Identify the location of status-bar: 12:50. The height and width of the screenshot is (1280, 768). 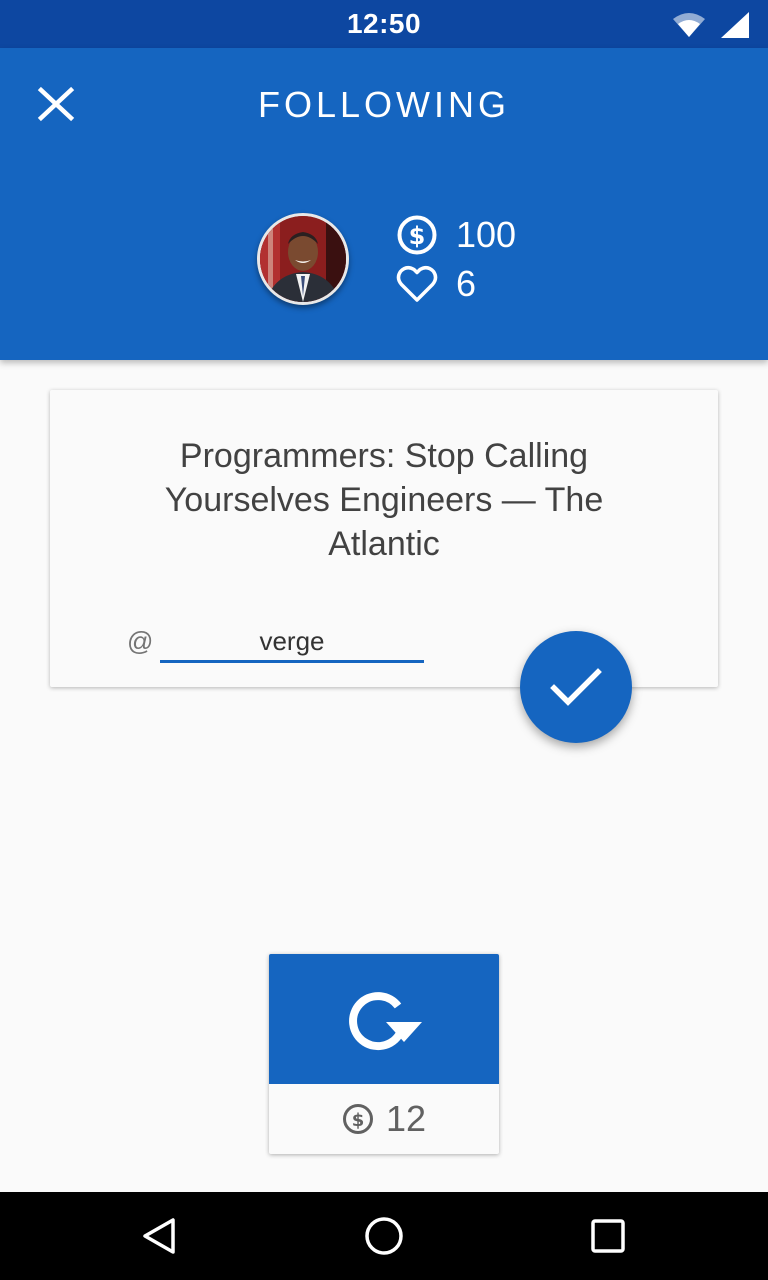
(384, 24).